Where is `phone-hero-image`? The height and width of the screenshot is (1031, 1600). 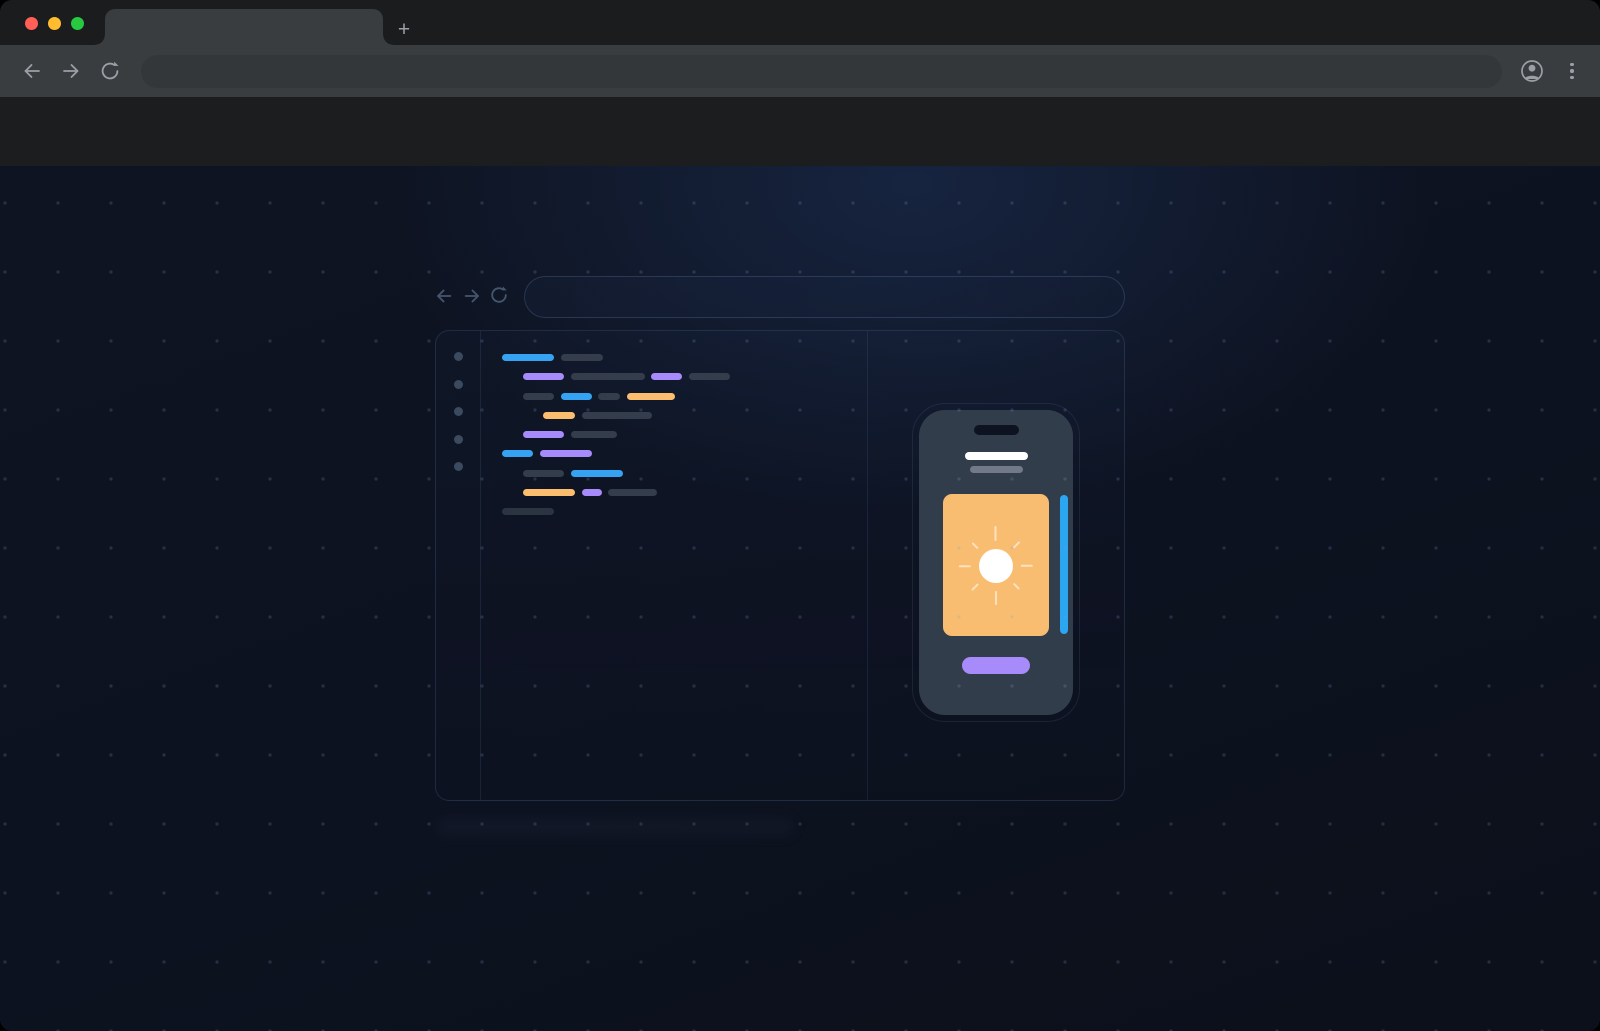
phone-hero-image is located at coordinates (996, 565).